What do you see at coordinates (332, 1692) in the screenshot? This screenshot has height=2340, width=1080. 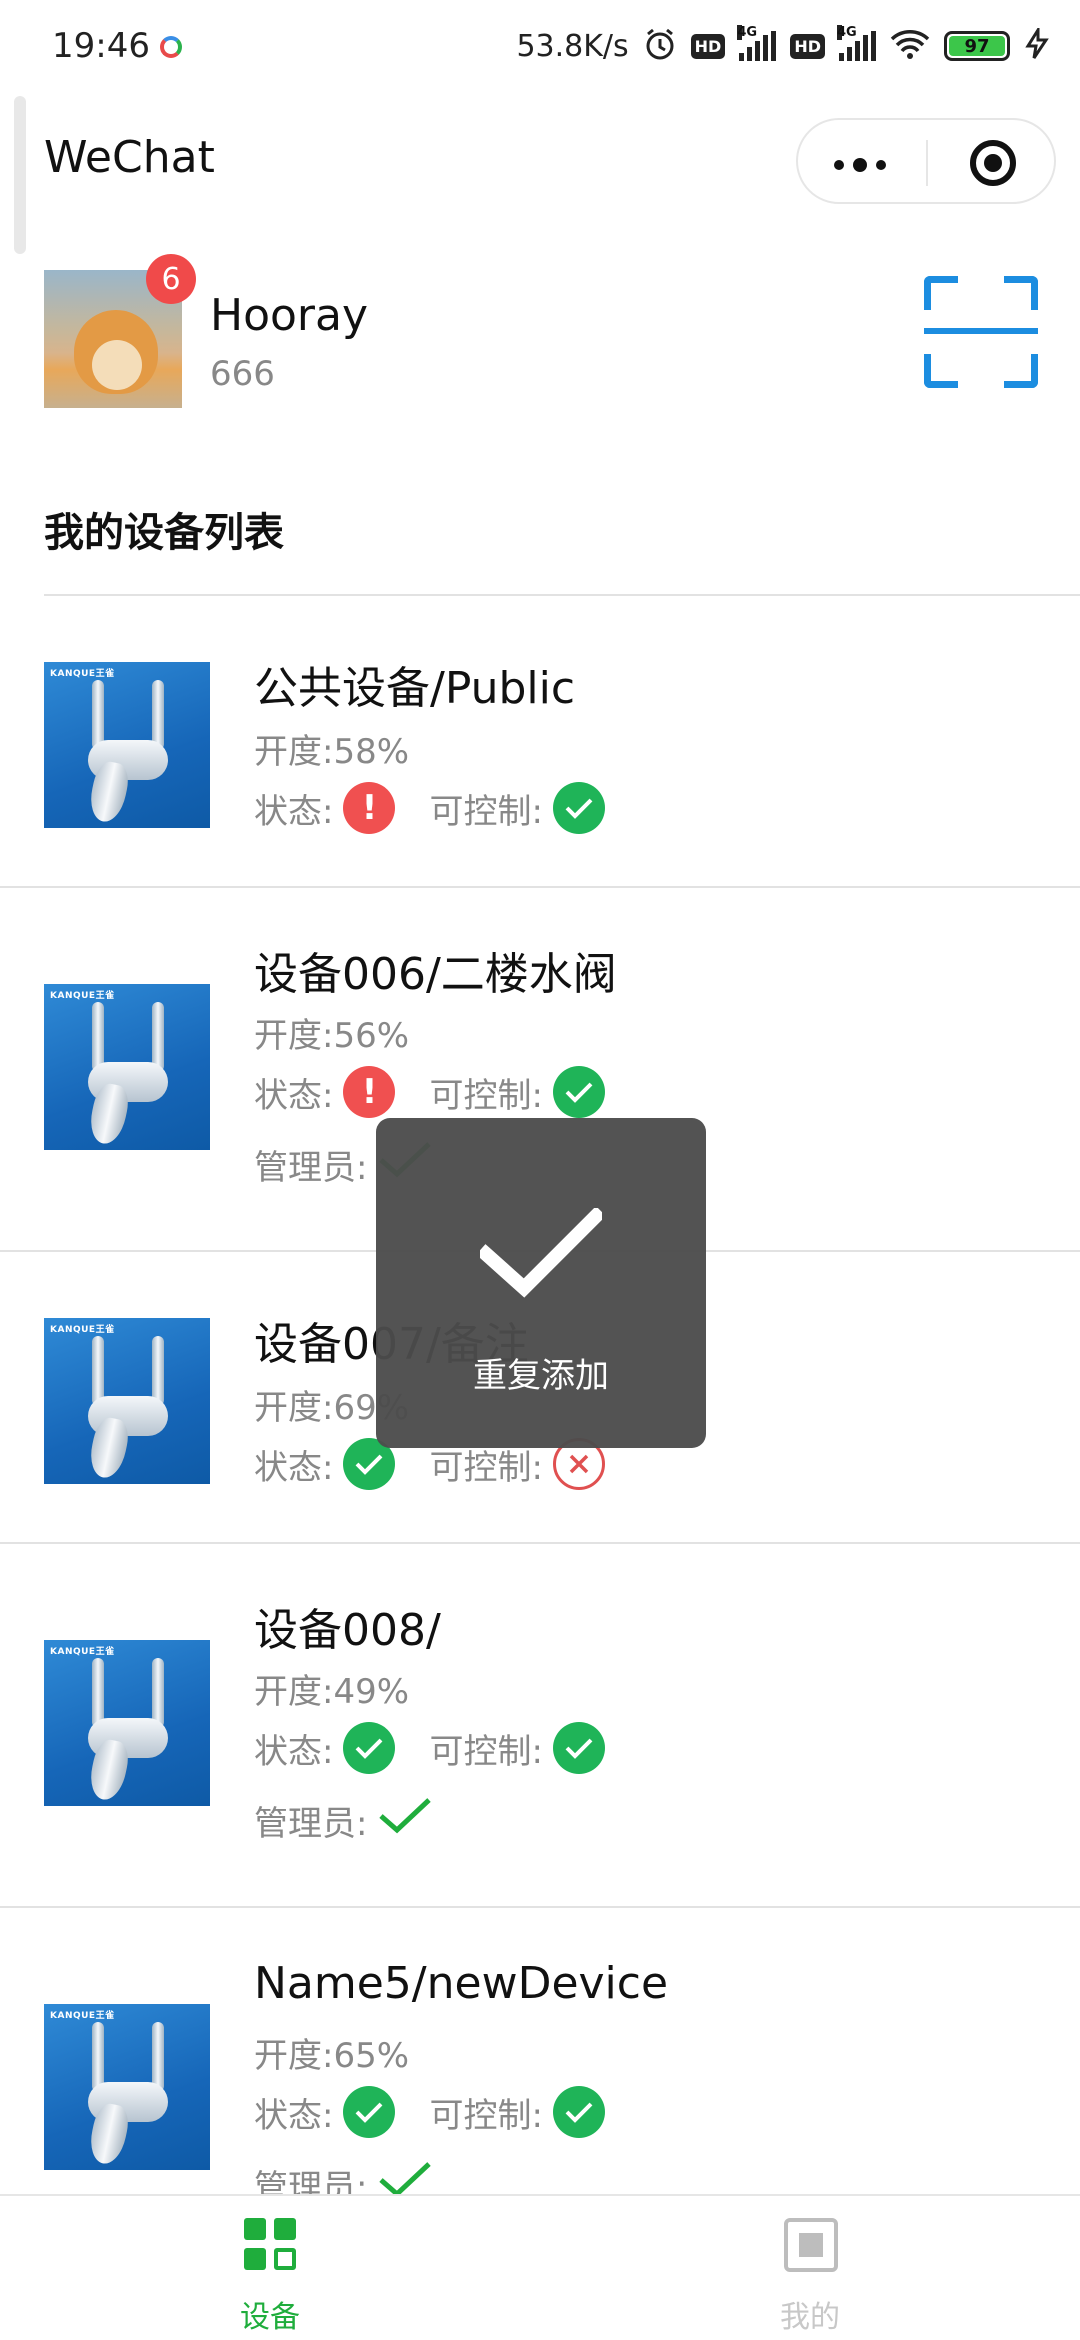 I see `device-opening: 开度:49%` at bounding box center [332, 1692].